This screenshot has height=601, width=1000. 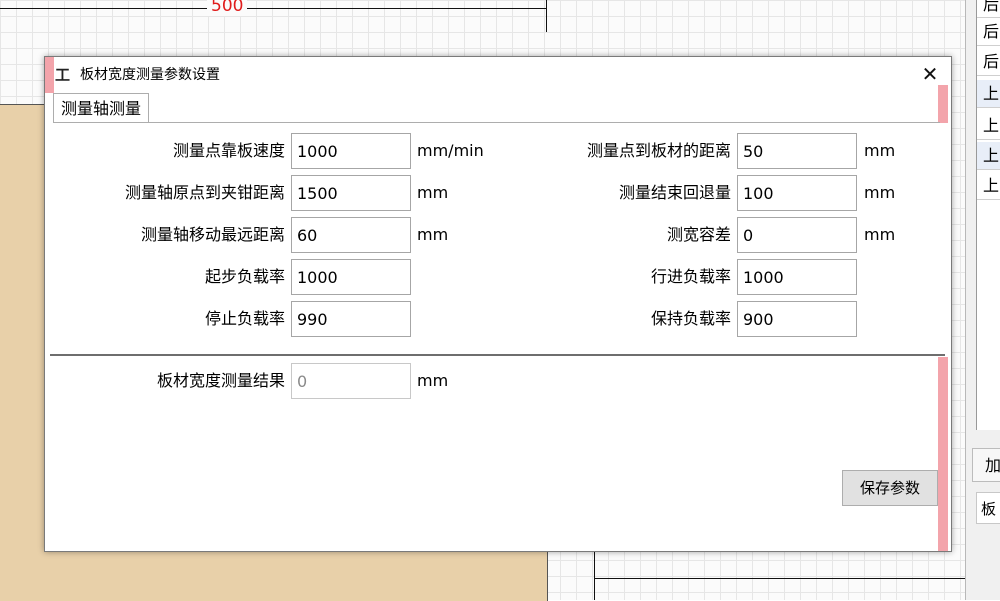 I want to click on step-list: 后 后 后 上 上 上 上, so click(x=988, y=215).